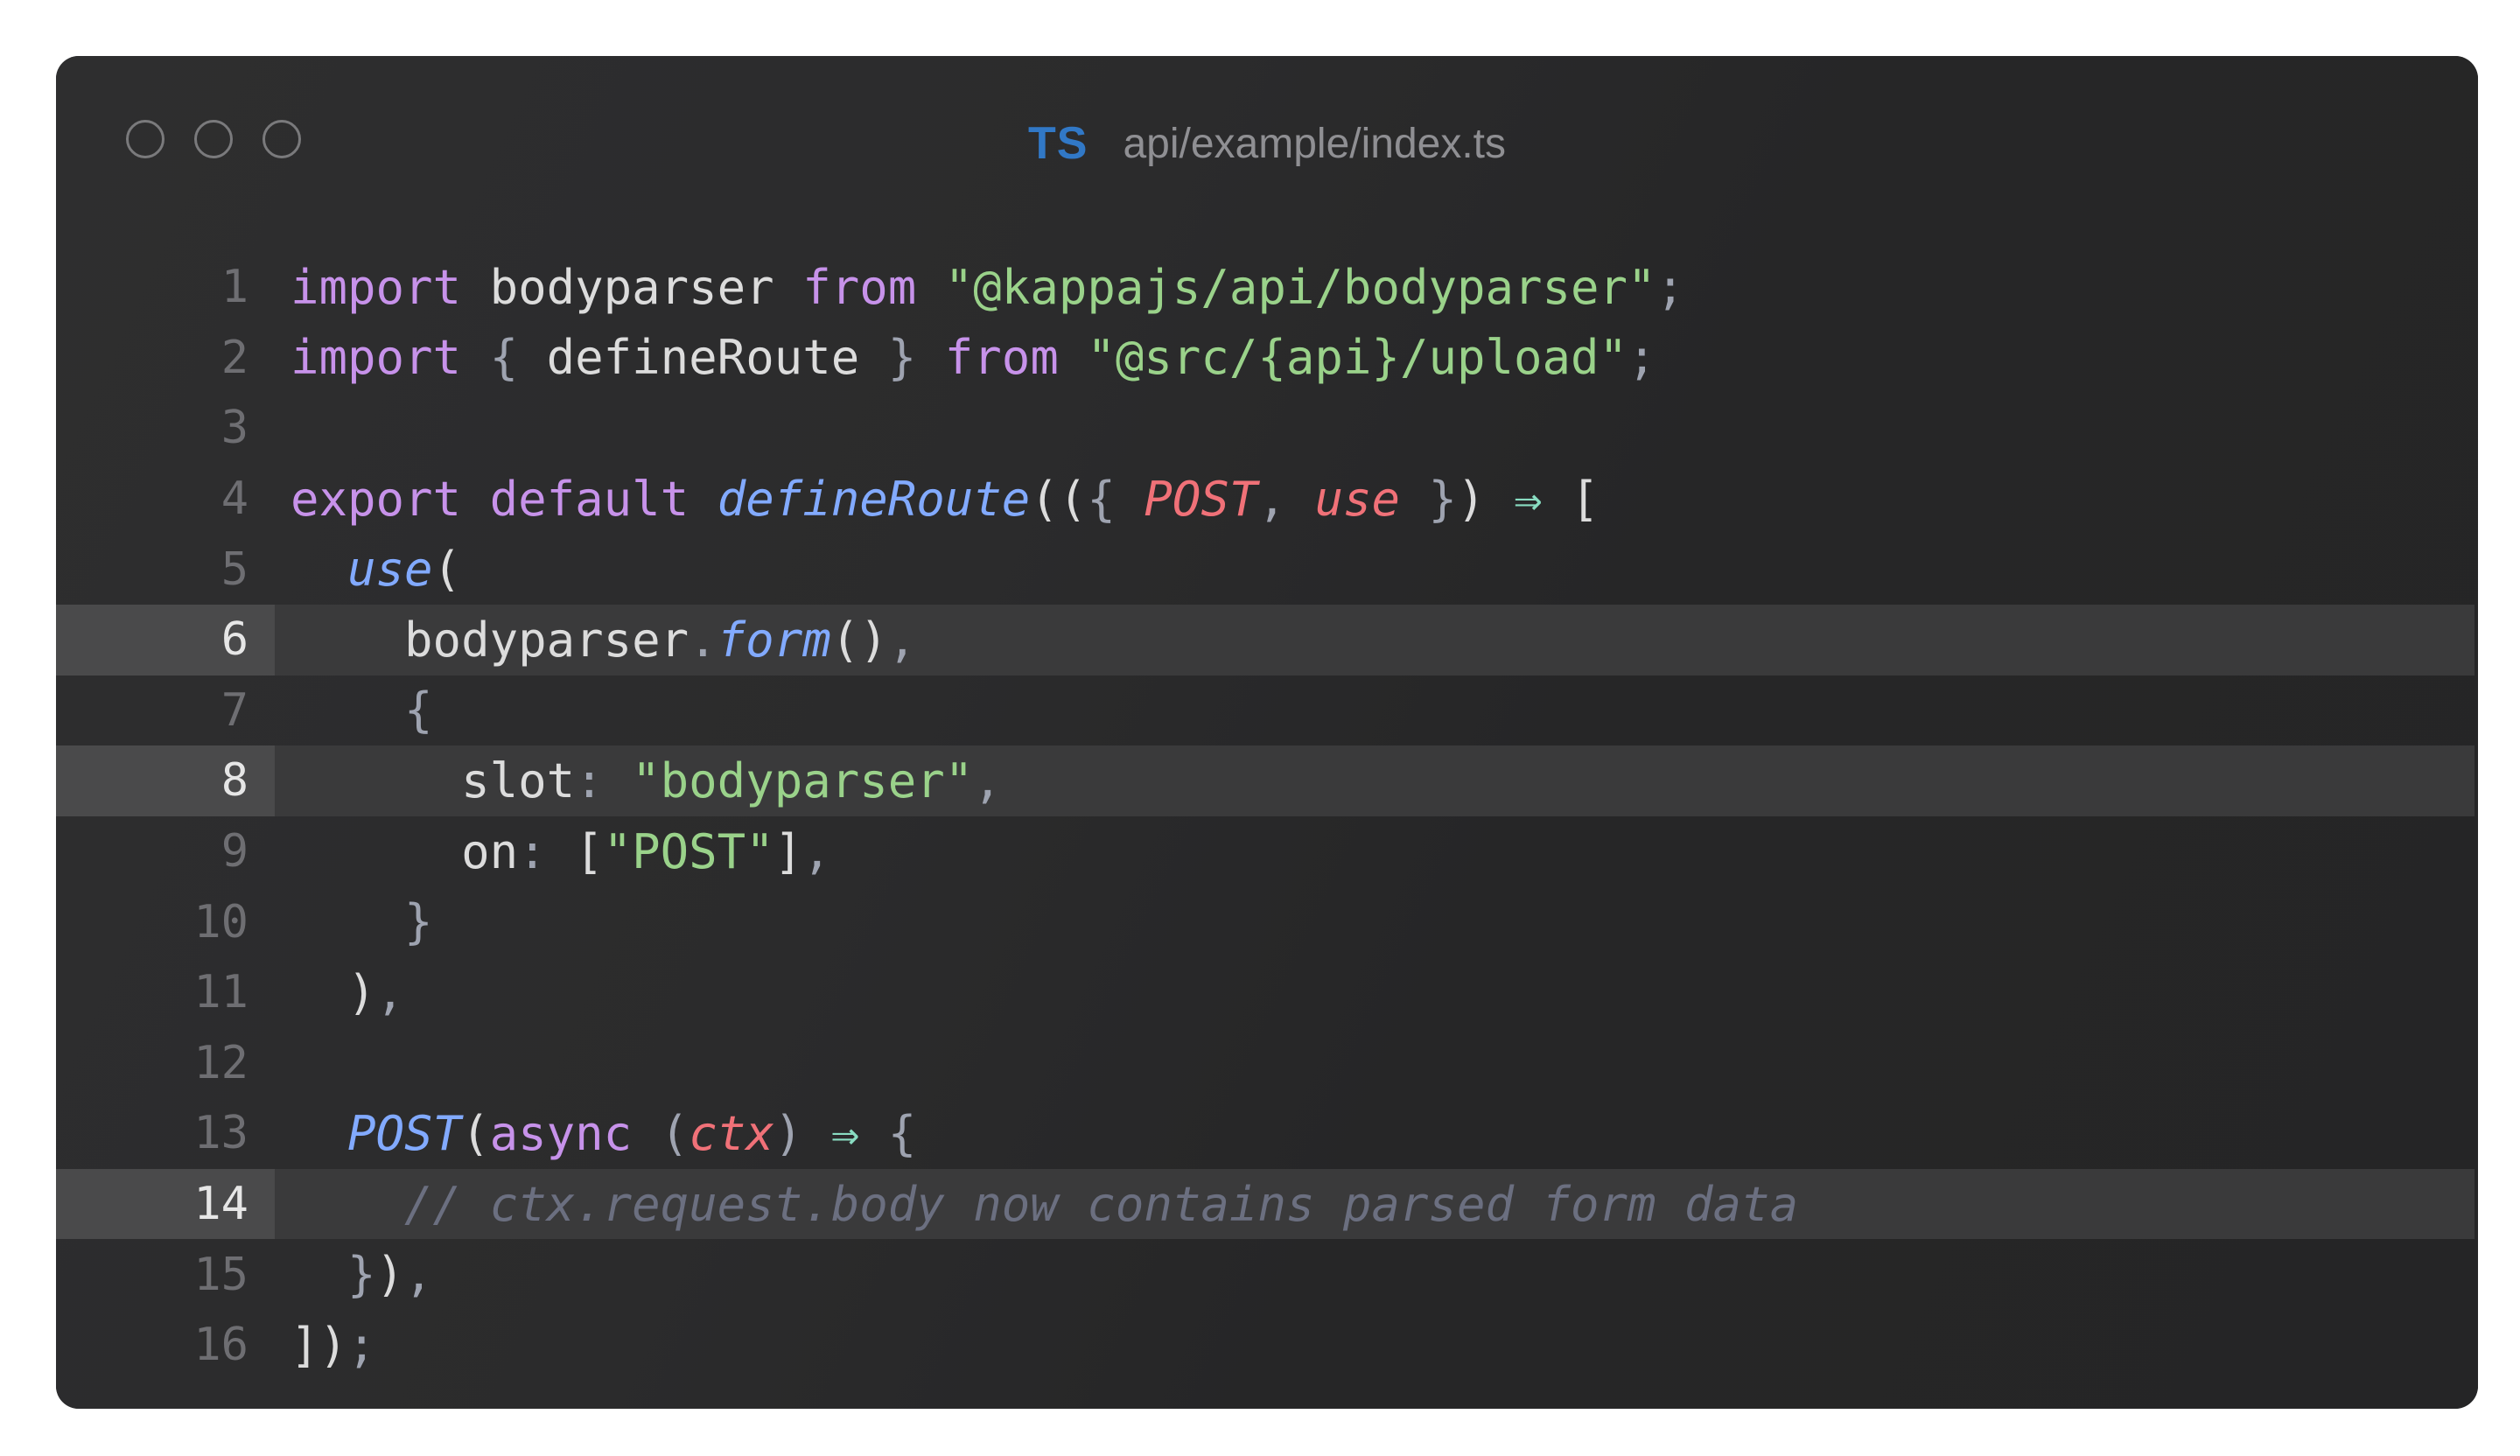  What do you see at coordinates (1265, 992) in the screenshot?
I see `code-line: 11 ),` at bounding box center [1265, 992].